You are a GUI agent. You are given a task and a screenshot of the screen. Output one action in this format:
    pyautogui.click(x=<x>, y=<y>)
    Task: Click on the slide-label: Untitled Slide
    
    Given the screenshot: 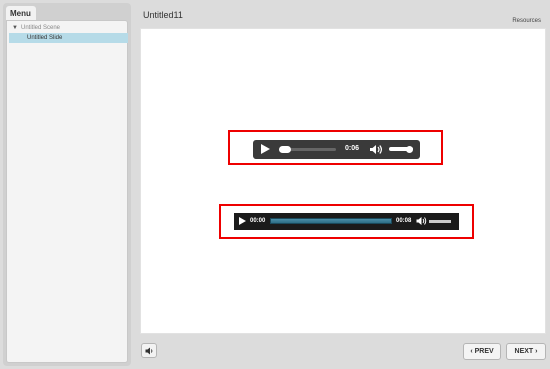 What is the action you would take?
    pyautogui.click(x=45, y=38)
    